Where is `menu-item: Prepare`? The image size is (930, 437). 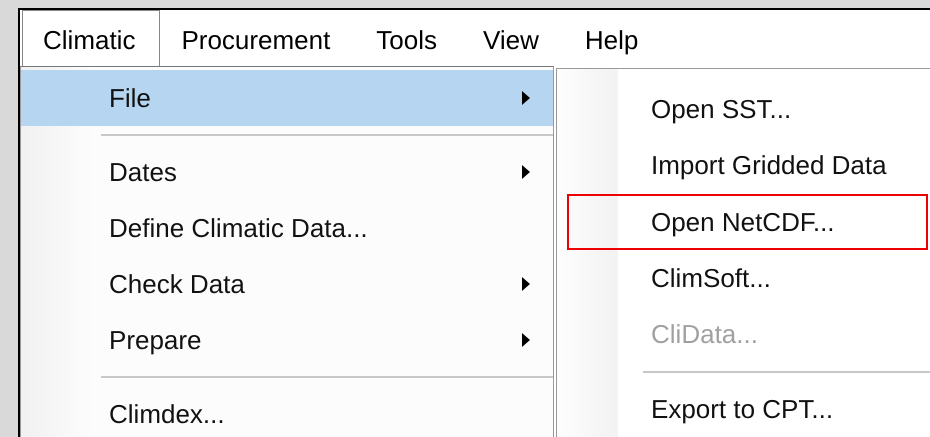 menu-item: Prepare is located at coordinates (287, 340).